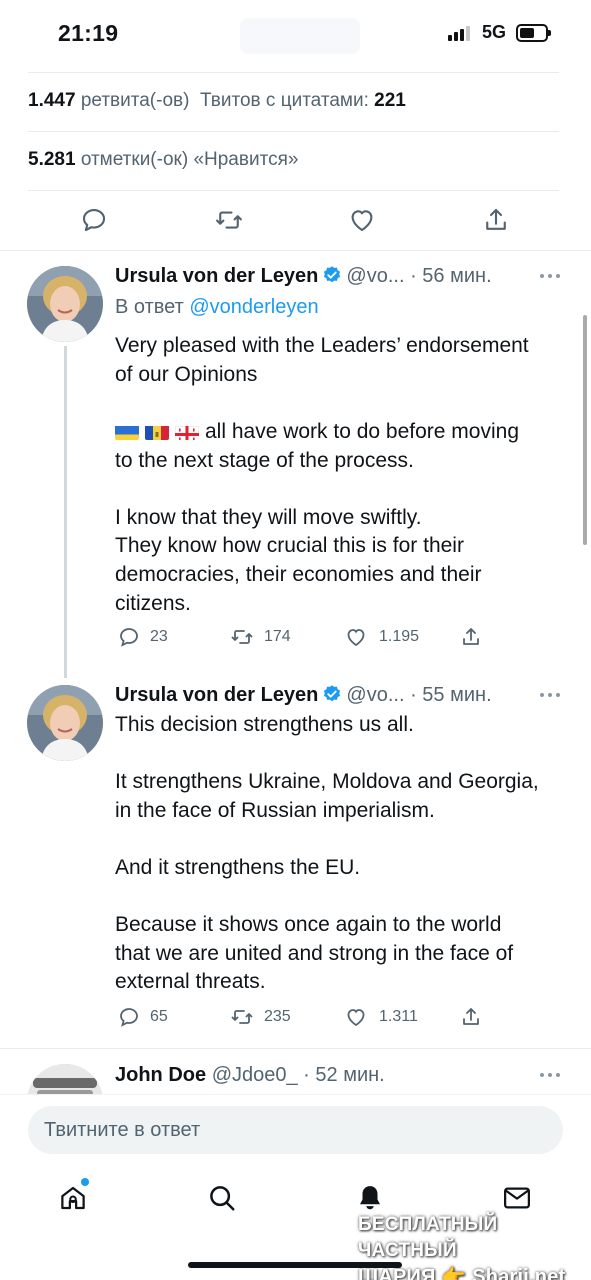  What do you see at coordinates (517, 1198) in the screenshot?
I see `messages-icon` at bounding box center [517, 1198].